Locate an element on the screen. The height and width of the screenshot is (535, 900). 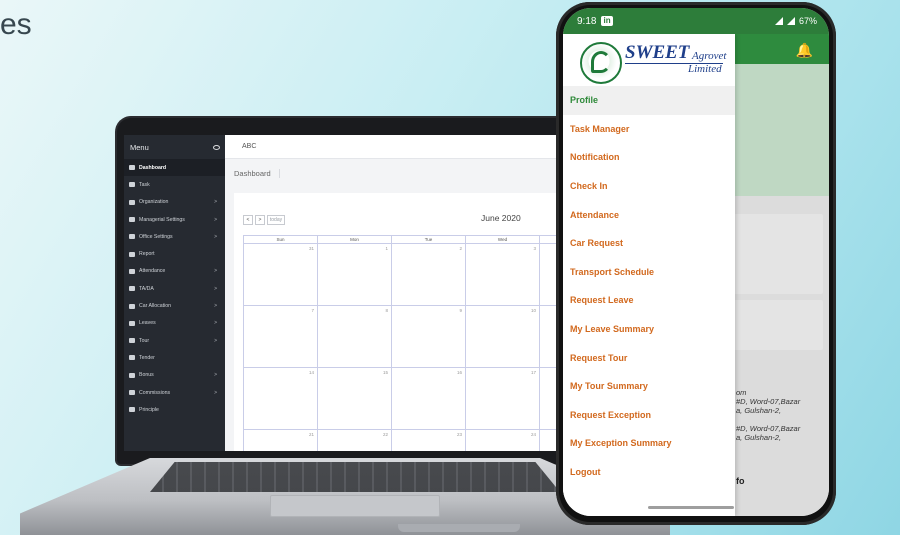
sidebar-header: Menu is located at coordinates (174, 147).